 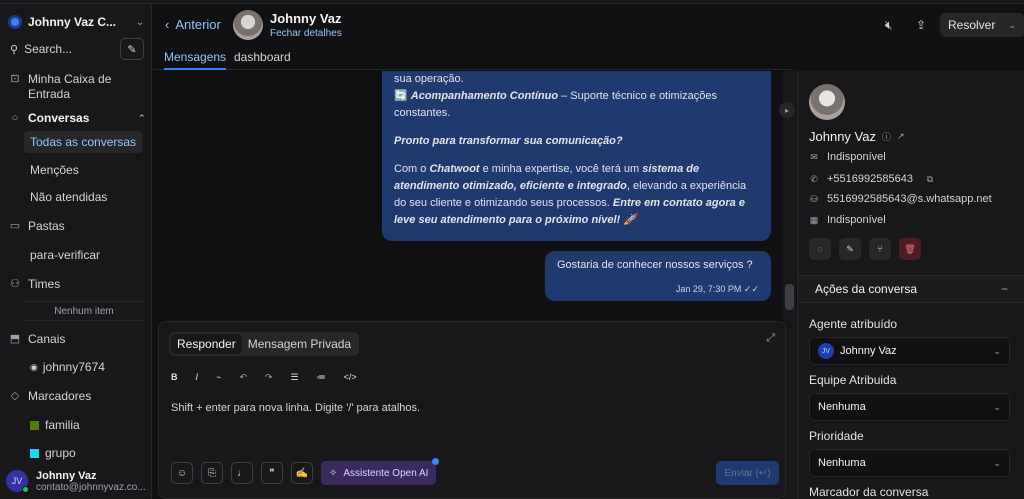 I want to click on select-value: Nenhuma, so click(x=842, y=463).